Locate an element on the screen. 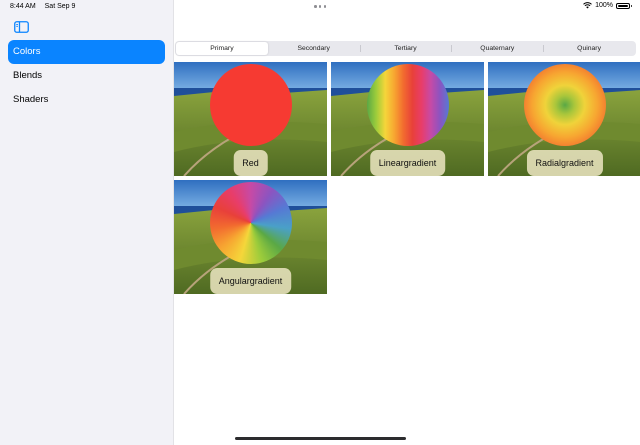  sidebar-item-label: Colors is located at coordinates (27, 51).